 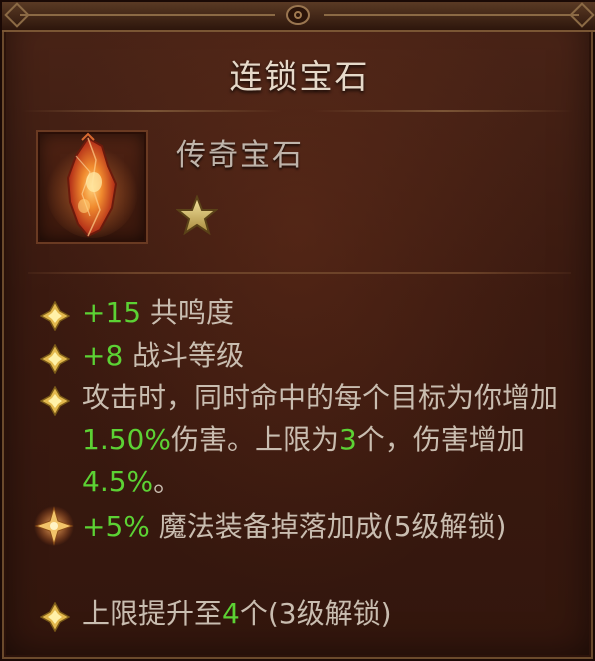 I want to click on stat-label: 战斗等级, so click(x=184, y=355).